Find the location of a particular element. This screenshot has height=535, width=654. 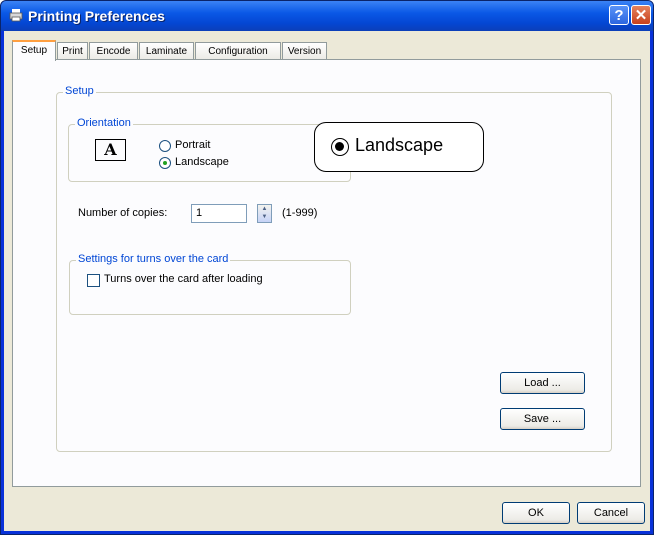

landscape-label: Landscape is located at coordinates (202, 162).